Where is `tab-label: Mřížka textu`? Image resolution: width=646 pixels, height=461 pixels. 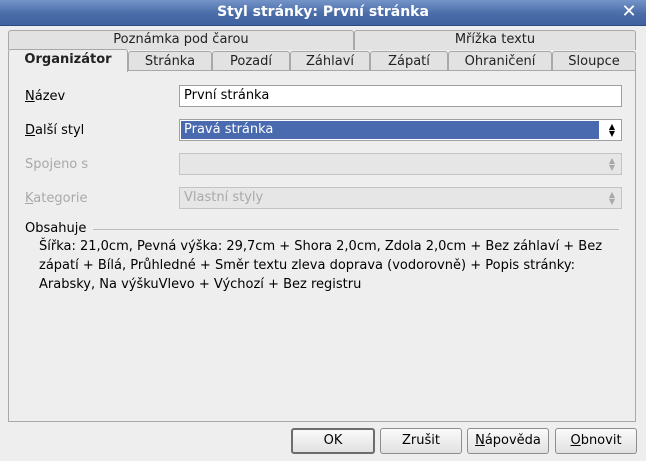 tab-label: Mřížka textu is located at coordinates (495, 39).